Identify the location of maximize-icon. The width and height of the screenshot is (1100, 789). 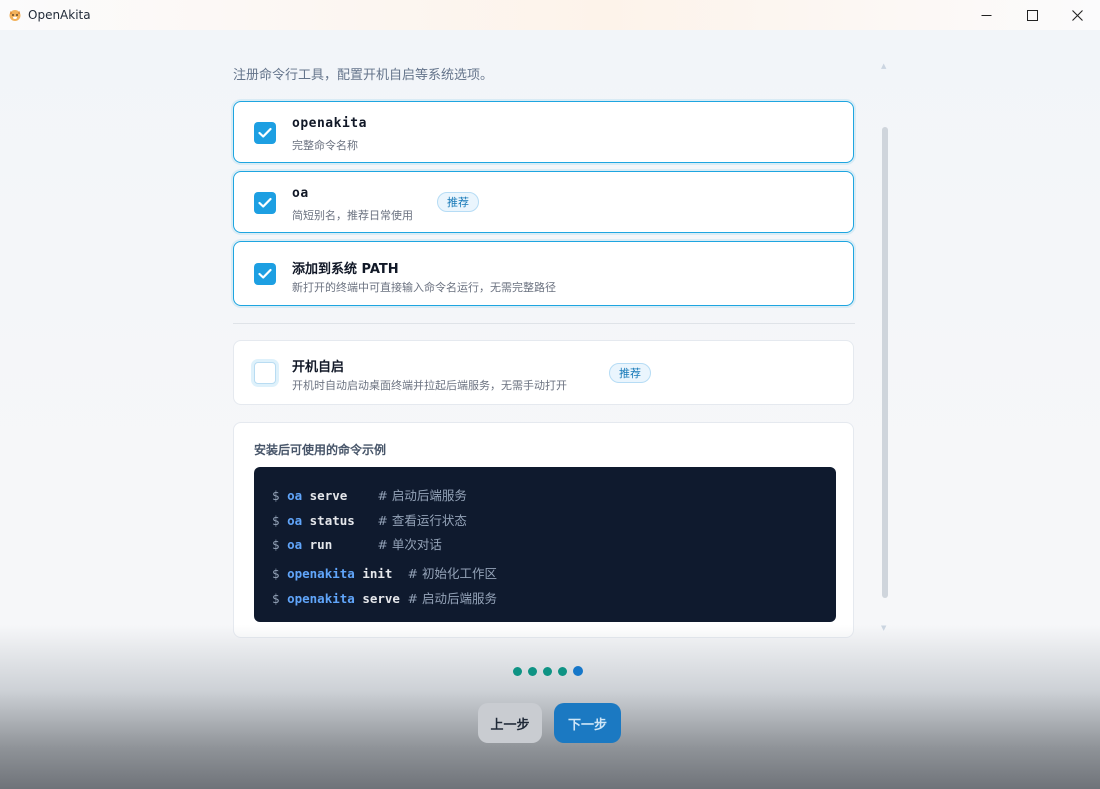
(1032, 15).